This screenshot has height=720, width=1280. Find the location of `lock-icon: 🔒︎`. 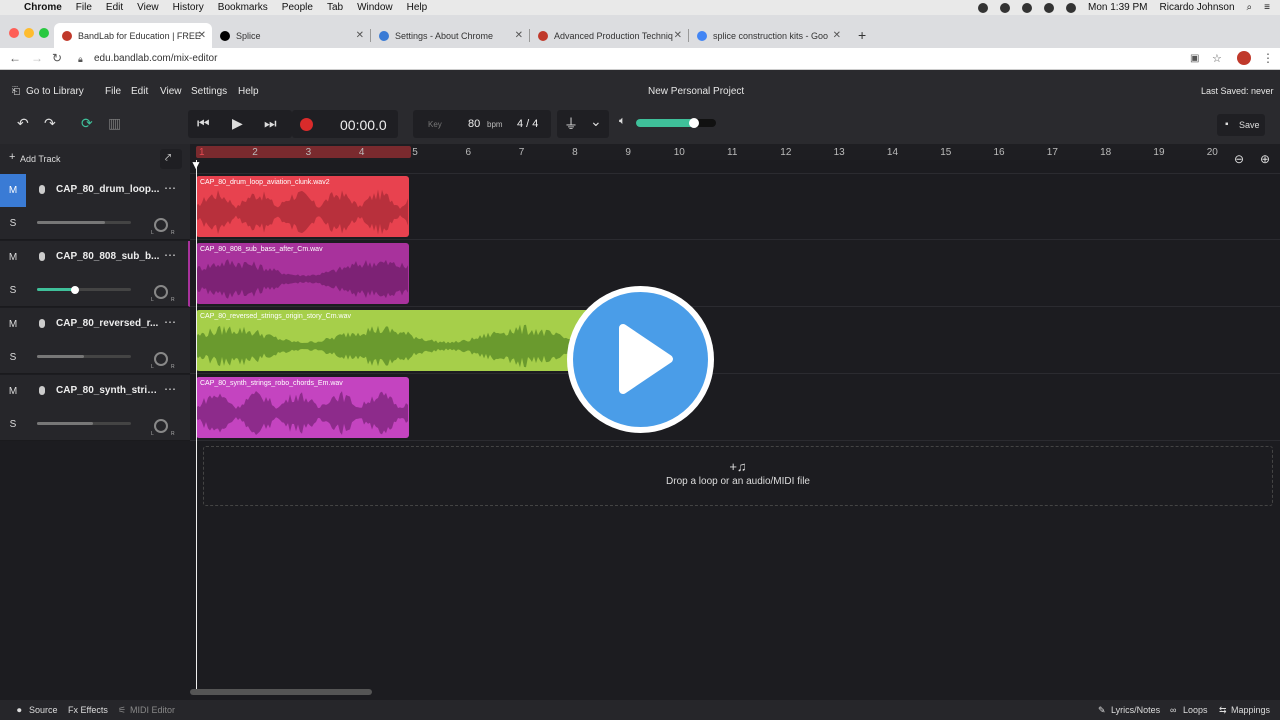

lock-icon: 🔒︎ is located at coordinates (80, 59).